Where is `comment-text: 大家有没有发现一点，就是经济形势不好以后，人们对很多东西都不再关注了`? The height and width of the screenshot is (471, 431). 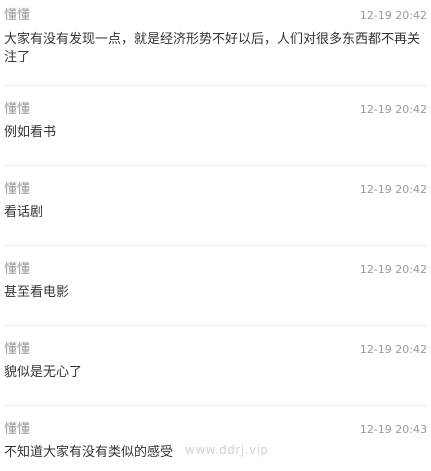 comment-text: 大家有没有发现一点，就是经济形势不好以后，人们对很多东西都不再关注了 is located at coordinates (212, 48).